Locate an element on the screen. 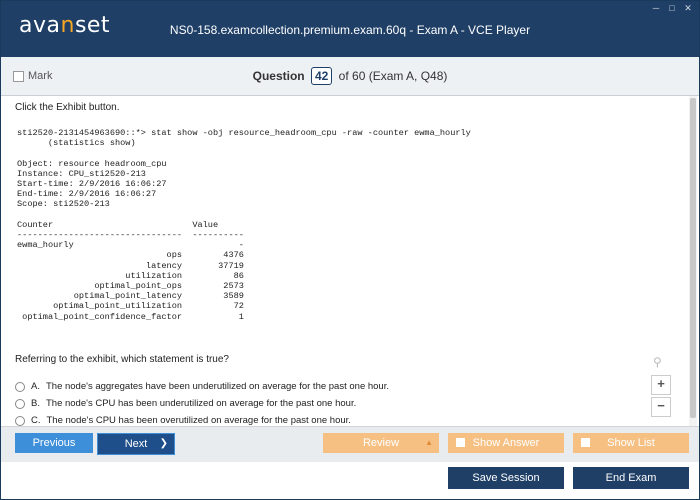 The height and width of the screenshot is (500, 700). question-total: of 60 (Exam A, Q48) is located at coordinates (393, 76).